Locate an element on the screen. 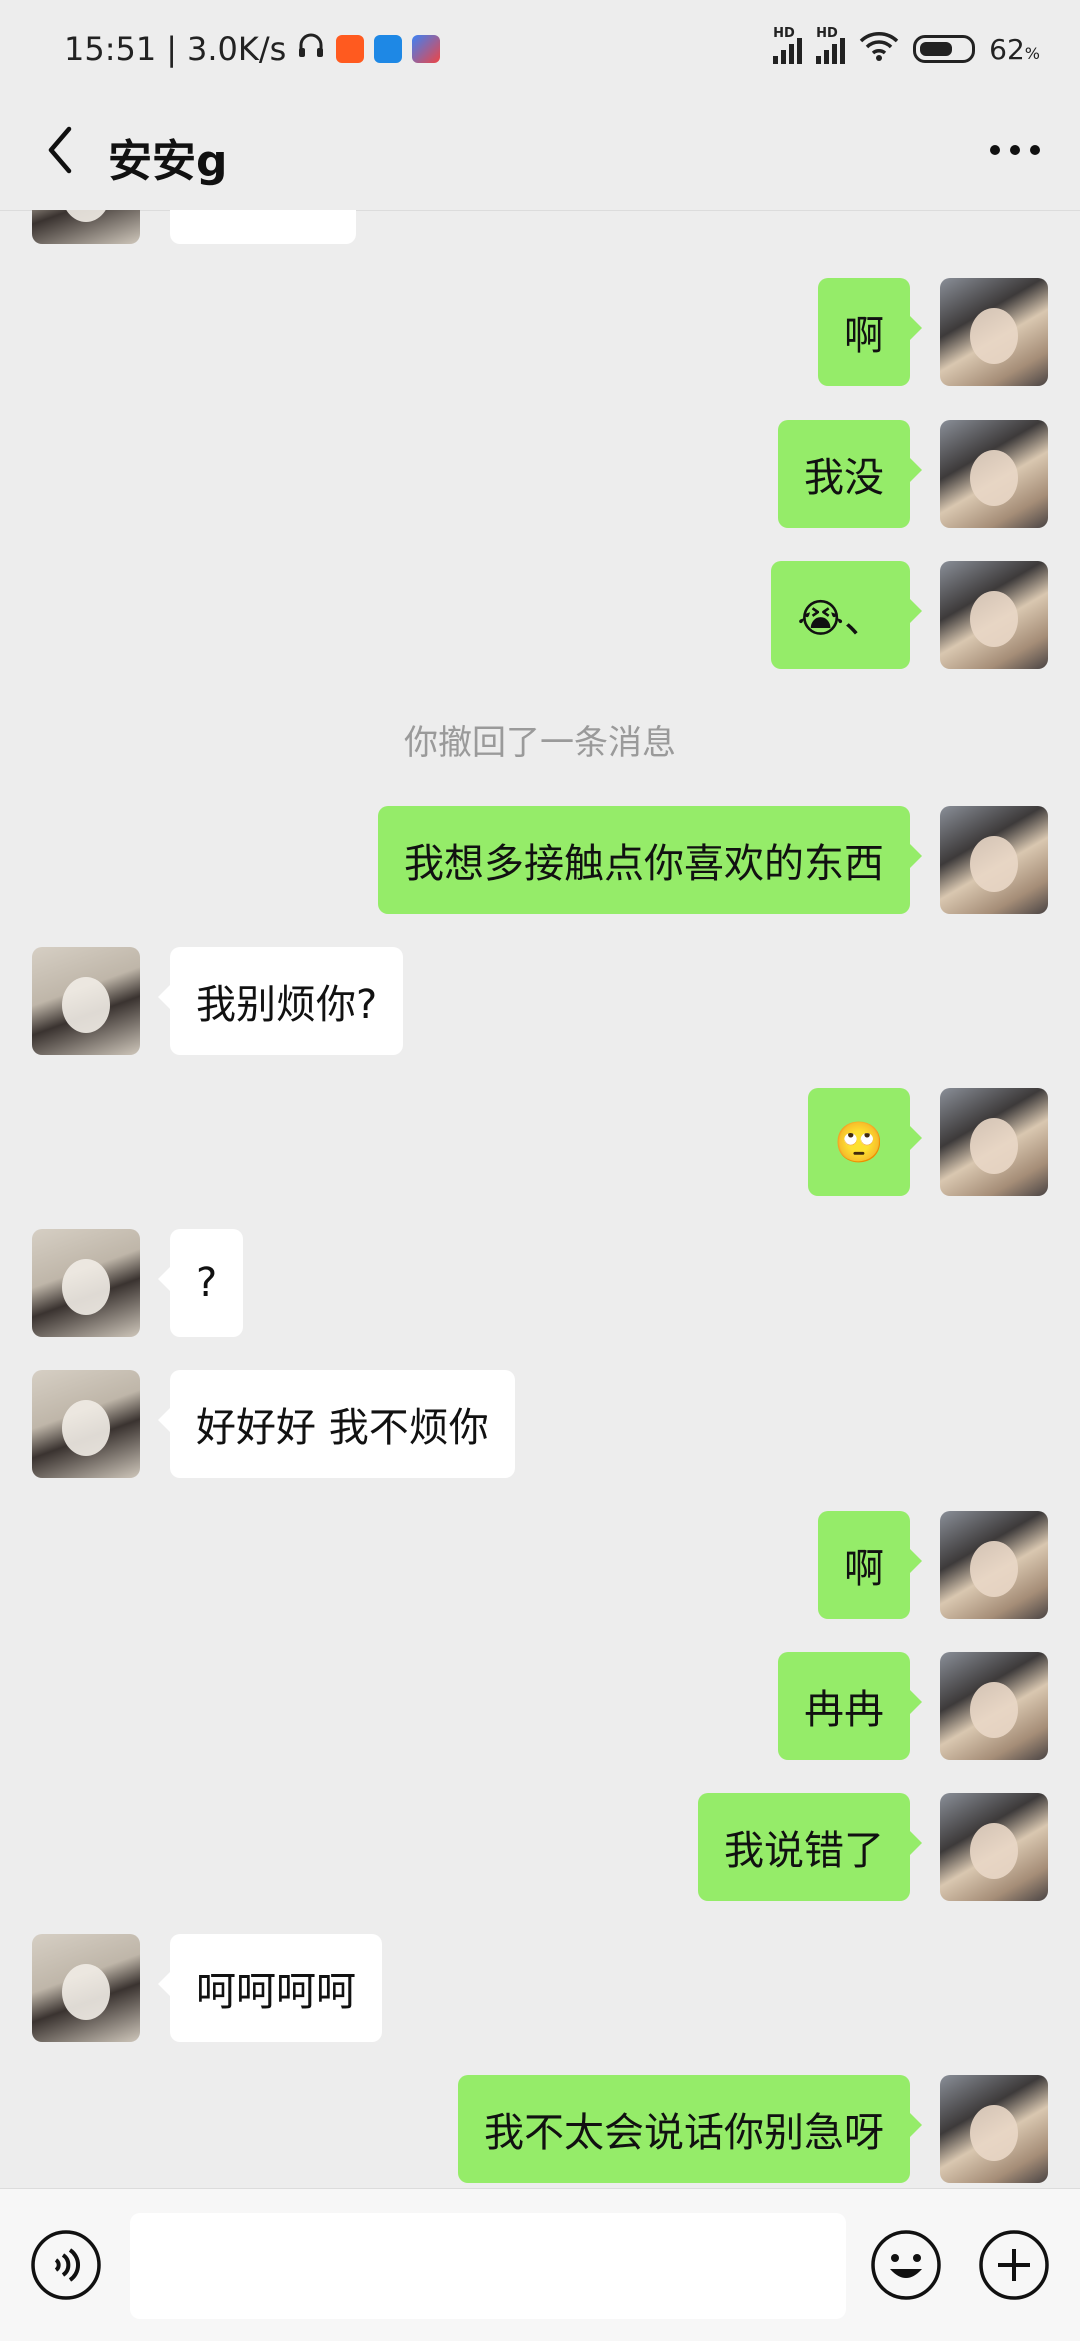 The width and height of the screenshot is (1080, 2341). incoming-message-bubble: 呵呵呵呵 is located at coordinates (270, 1988).